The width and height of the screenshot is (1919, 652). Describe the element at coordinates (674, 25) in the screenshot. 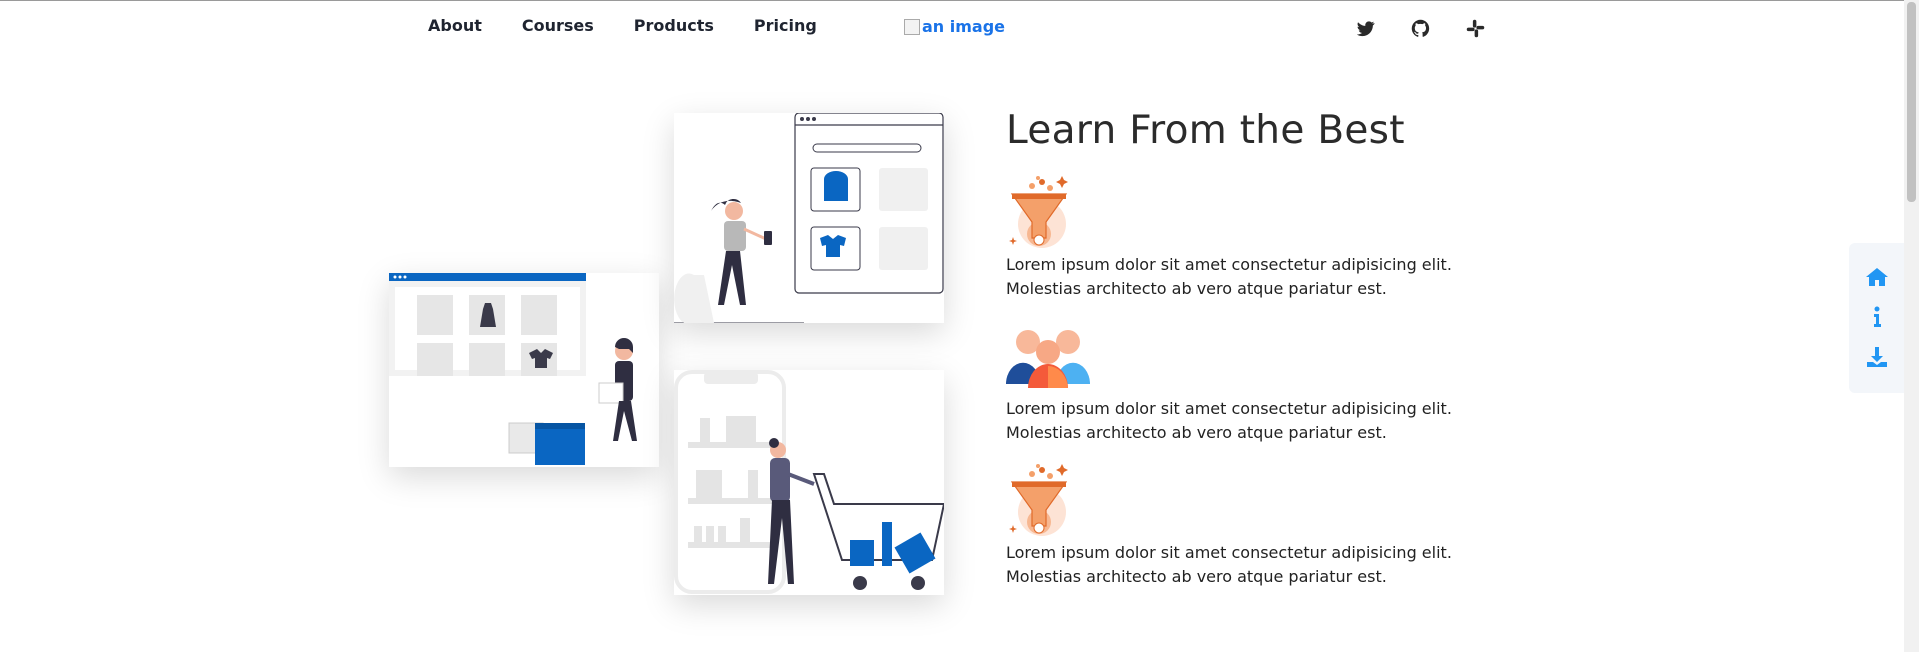

I see `nav-products: Products` at that location.